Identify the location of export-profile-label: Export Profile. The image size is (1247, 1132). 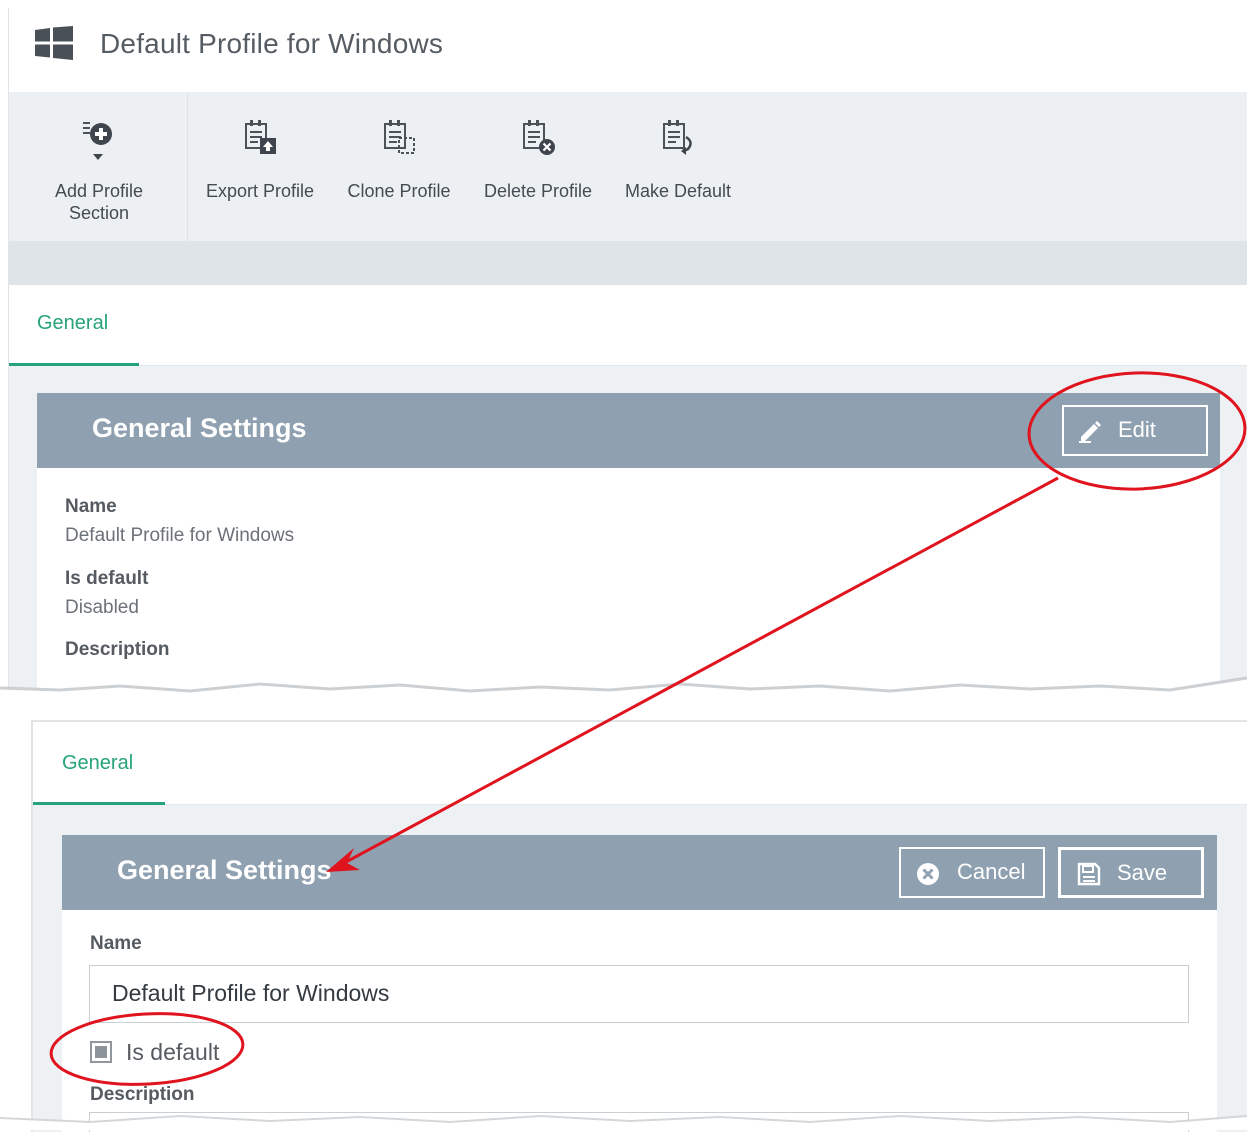
(260, 191).